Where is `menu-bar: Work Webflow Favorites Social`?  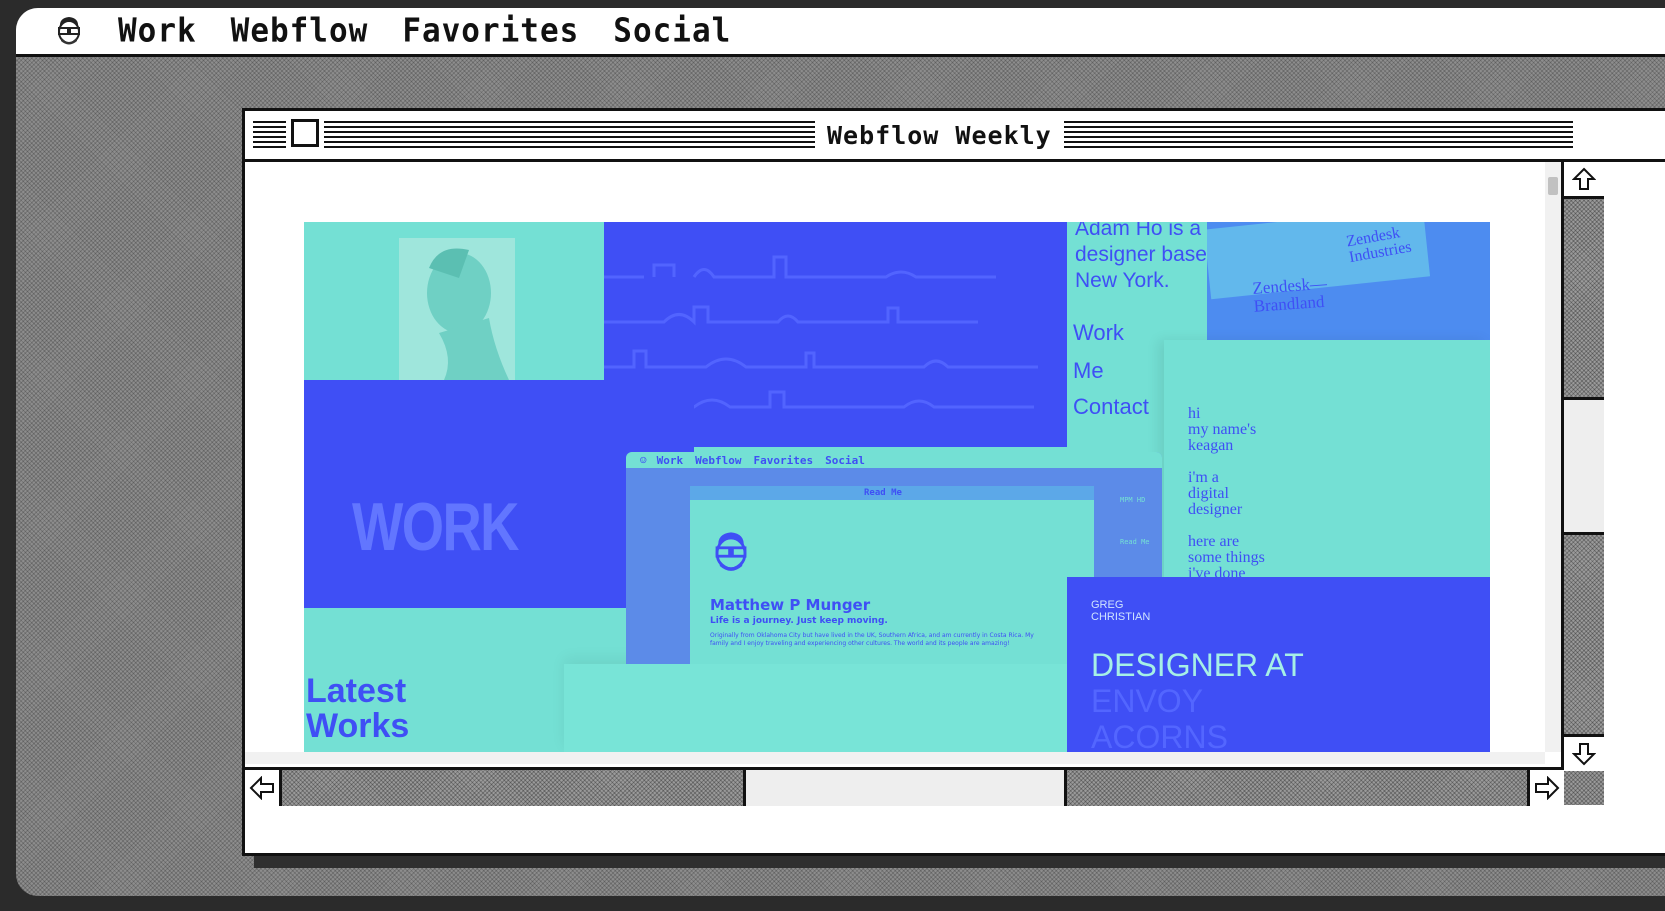 menu-bar: Work Webflow Favorites Social is located at coordinates (840, 32).